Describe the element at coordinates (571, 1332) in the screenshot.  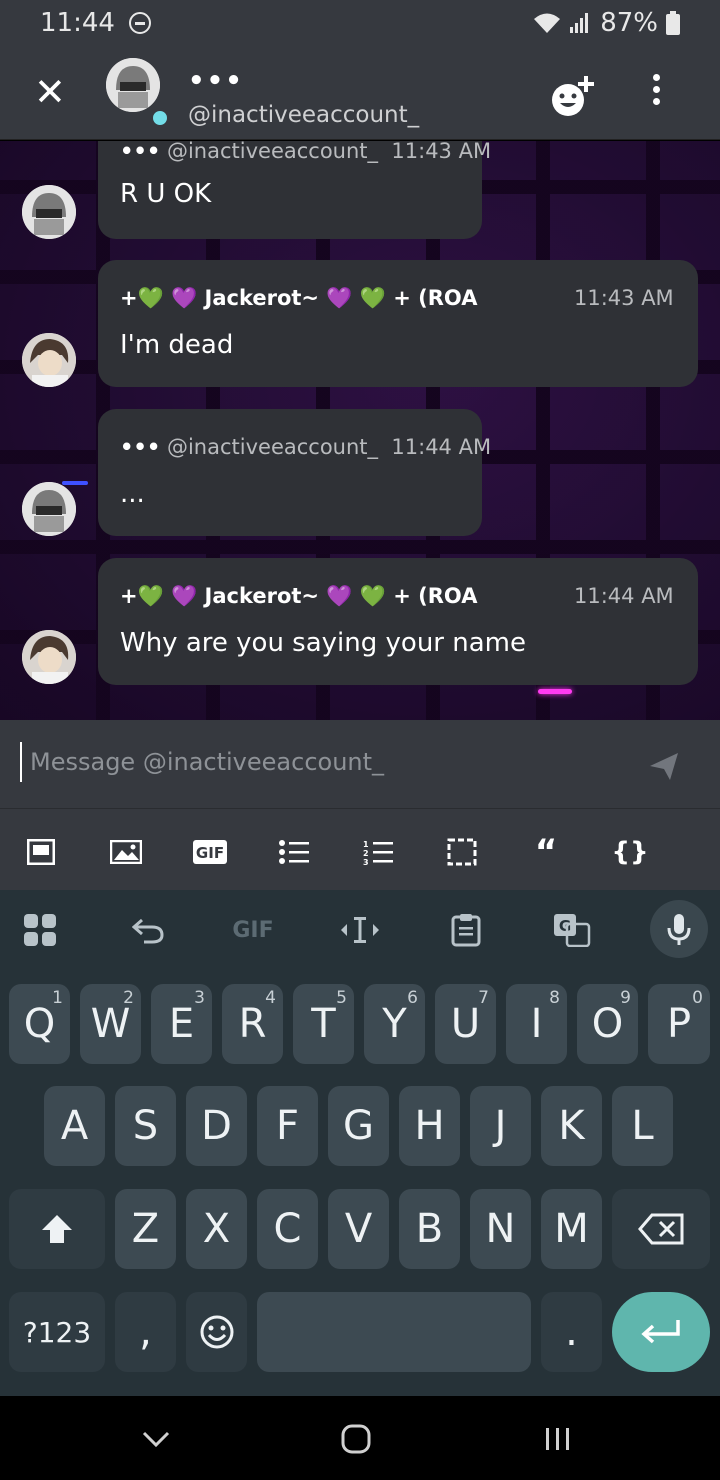
I see `period-key: .` at that location.